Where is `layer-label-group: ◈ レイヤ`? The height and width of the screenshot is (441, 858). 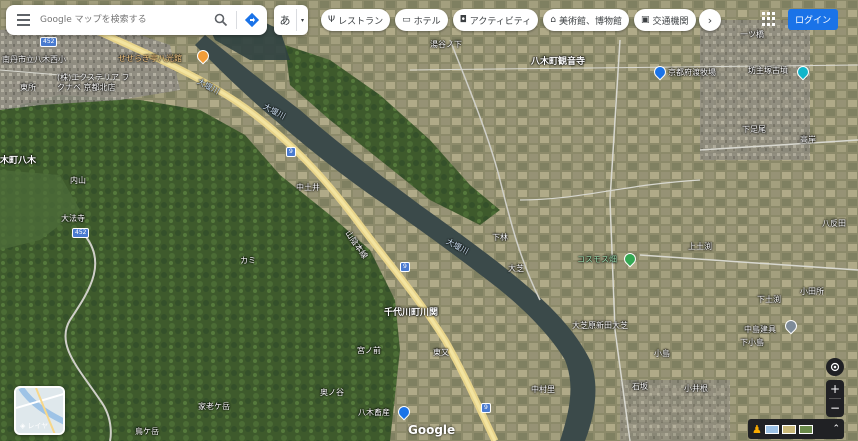
layer-label-group: ◈ レイヤ is located at coordinates (34, 426).